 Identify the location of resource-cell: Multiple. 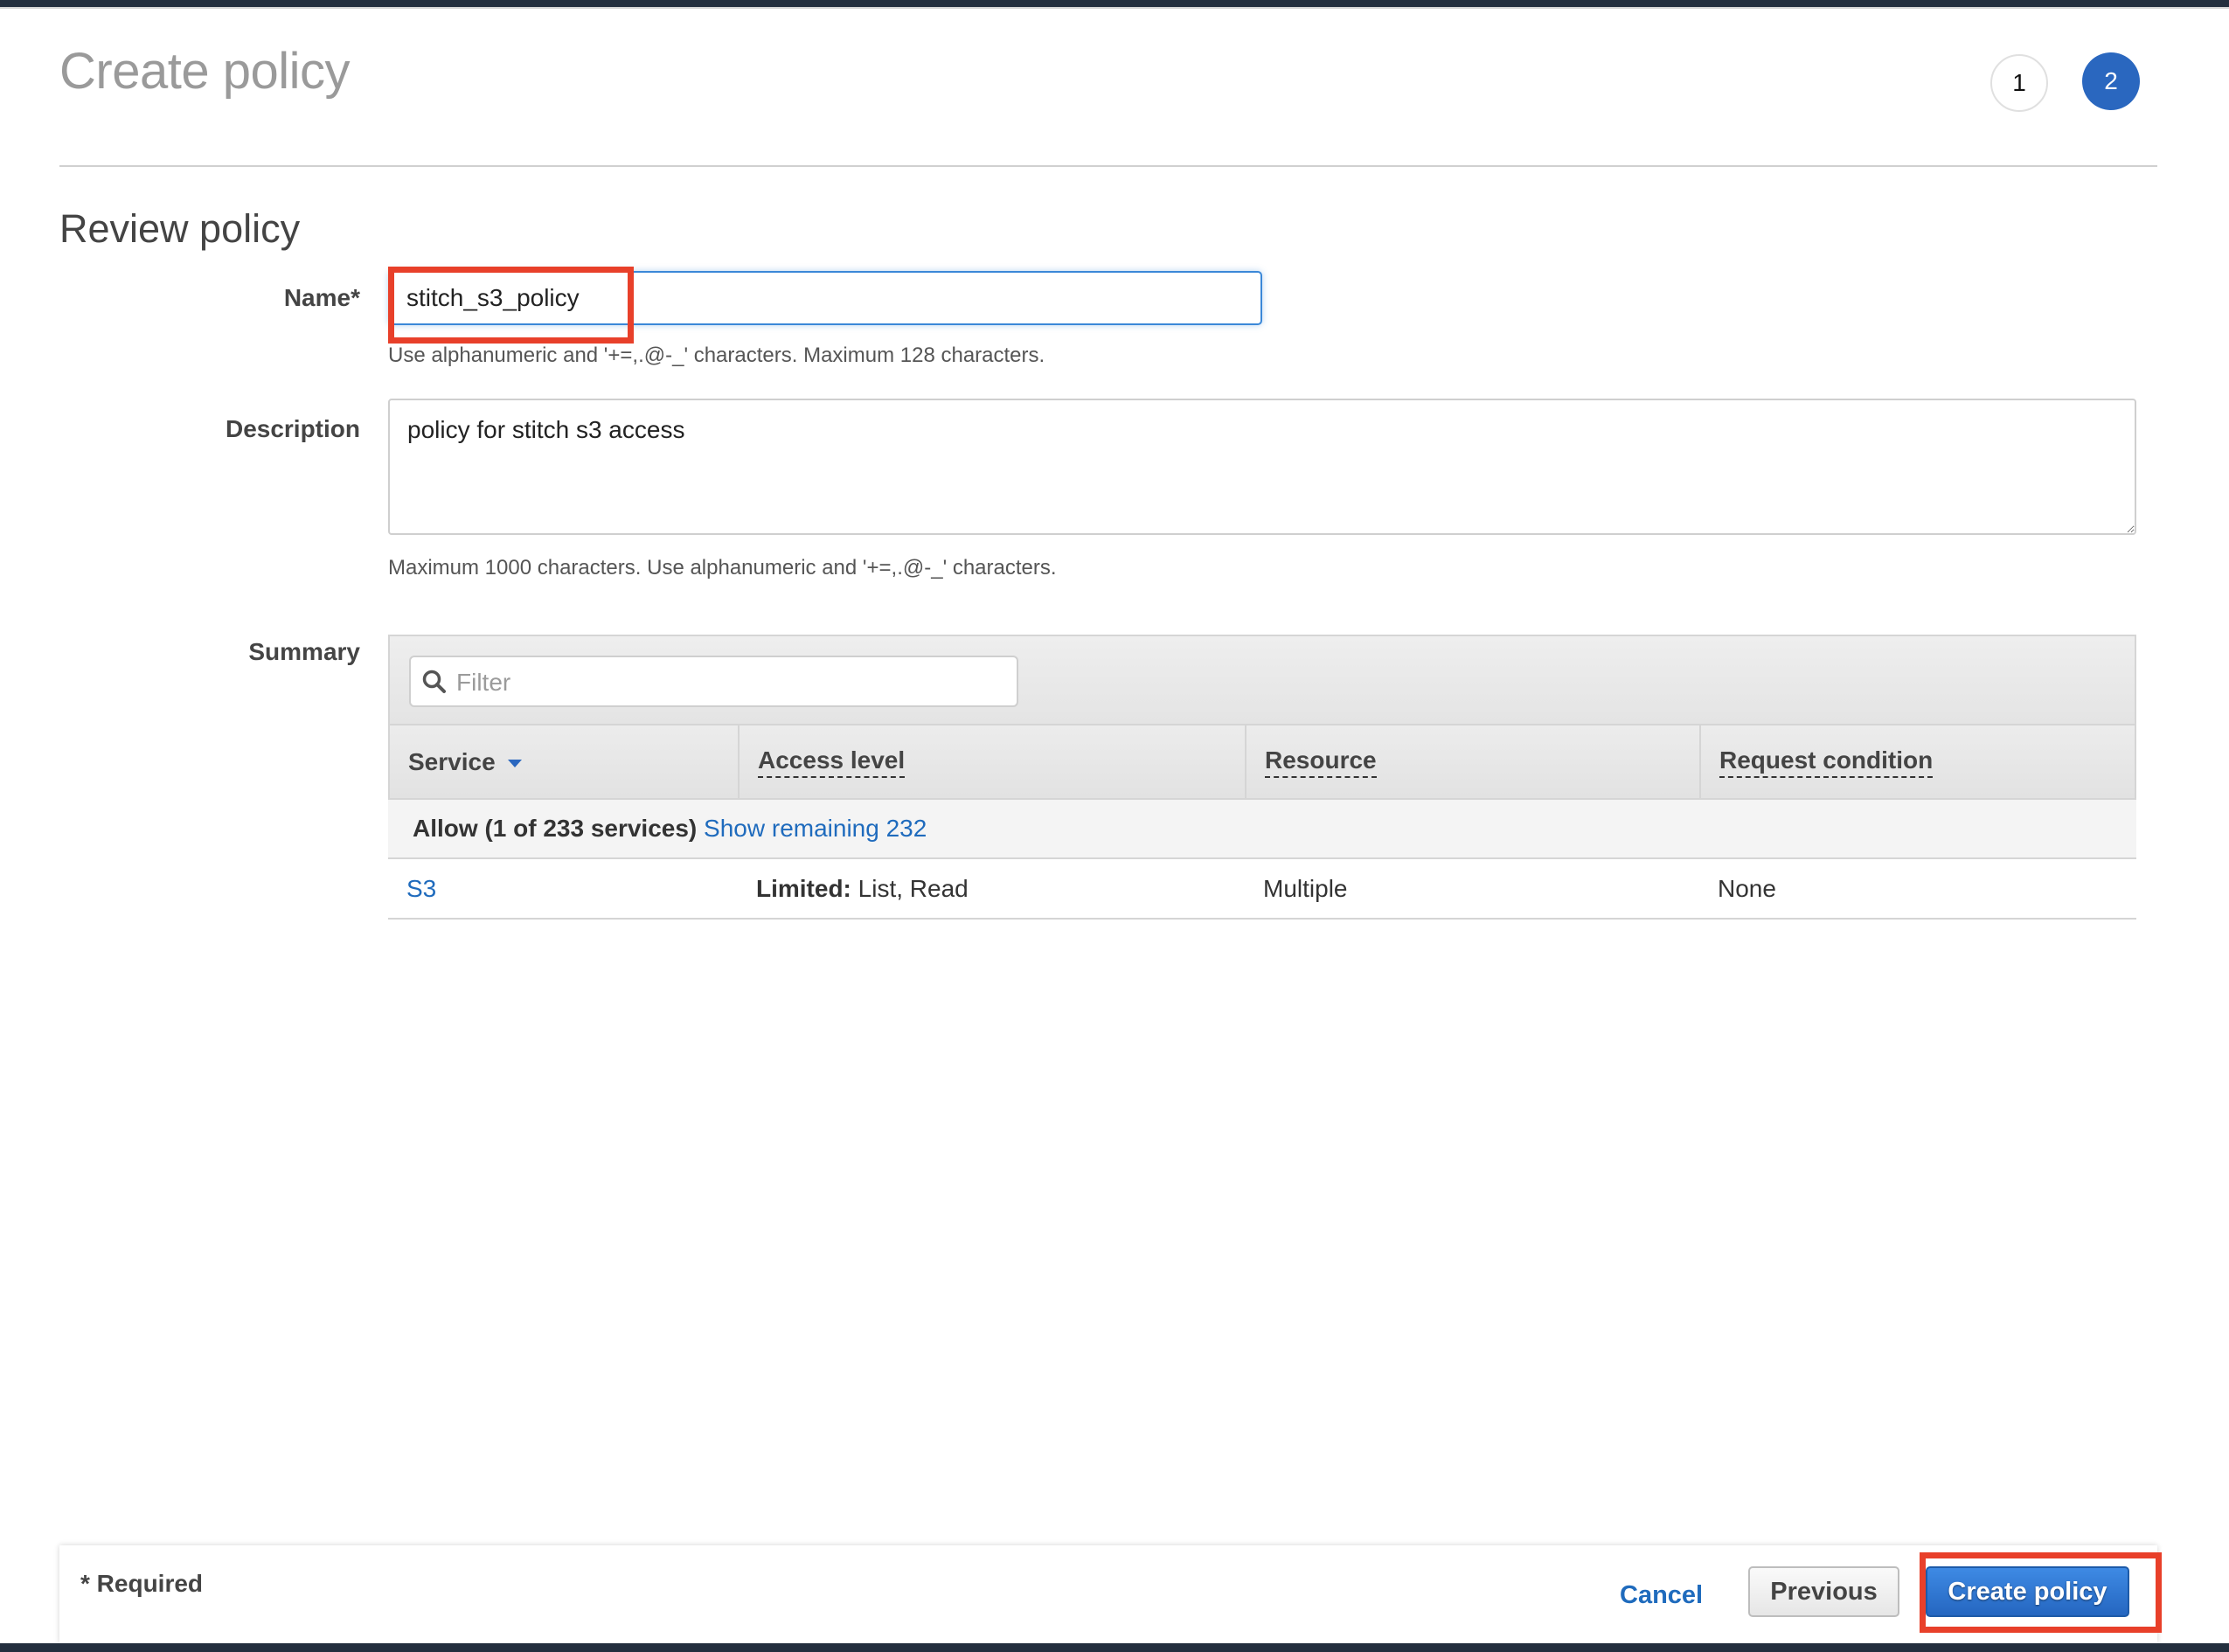
(1306, 888).